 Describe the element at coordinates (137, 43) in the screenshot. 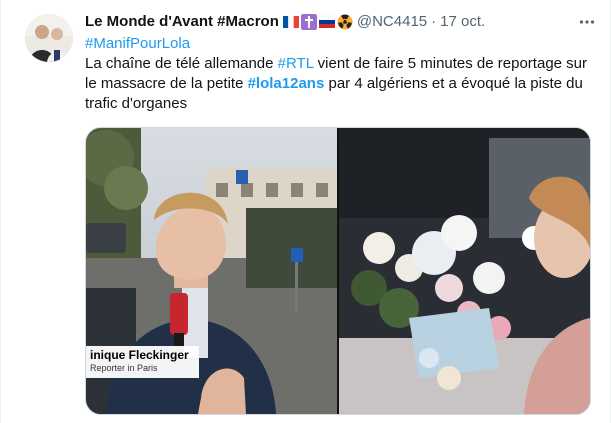

I see `hashtag-link-manifpourlola: #ManifPourLola` at that location.